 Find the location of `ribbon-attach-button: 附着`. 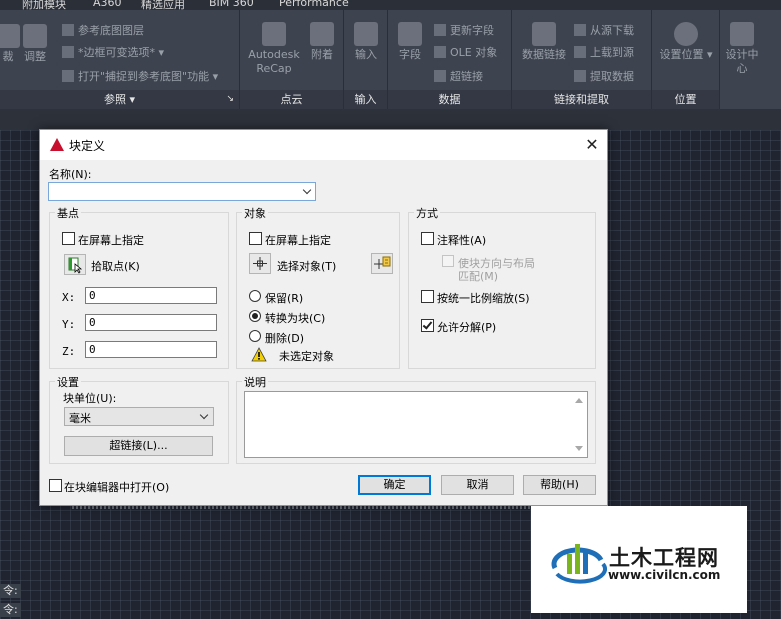

ribbon-attach-button: 附着 is located at coordinates (322, 42).